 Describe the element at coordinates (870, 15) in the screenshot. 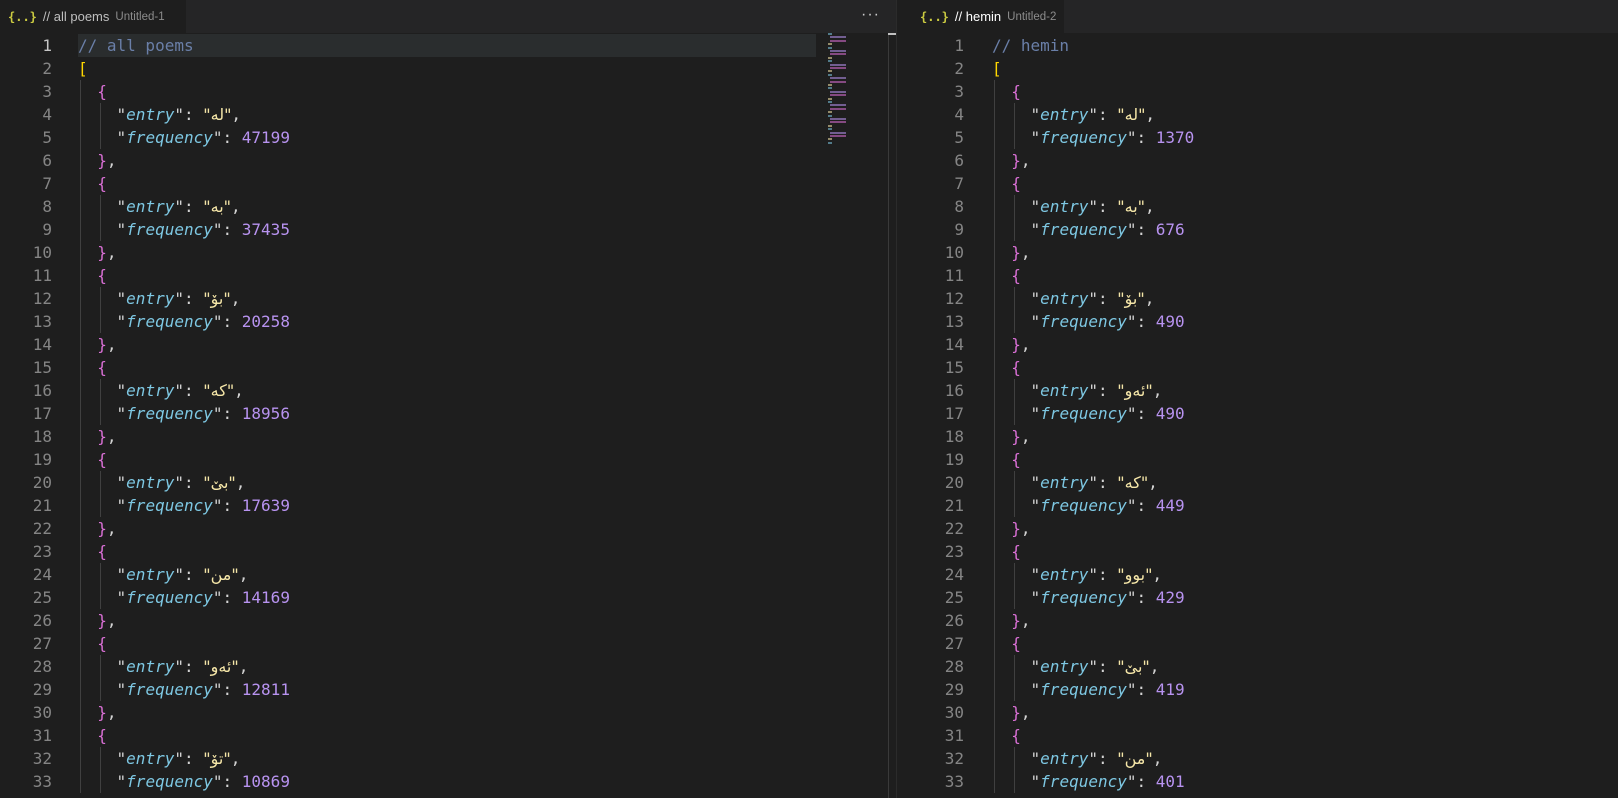

I see `more-actions-icon: ···` at that location.